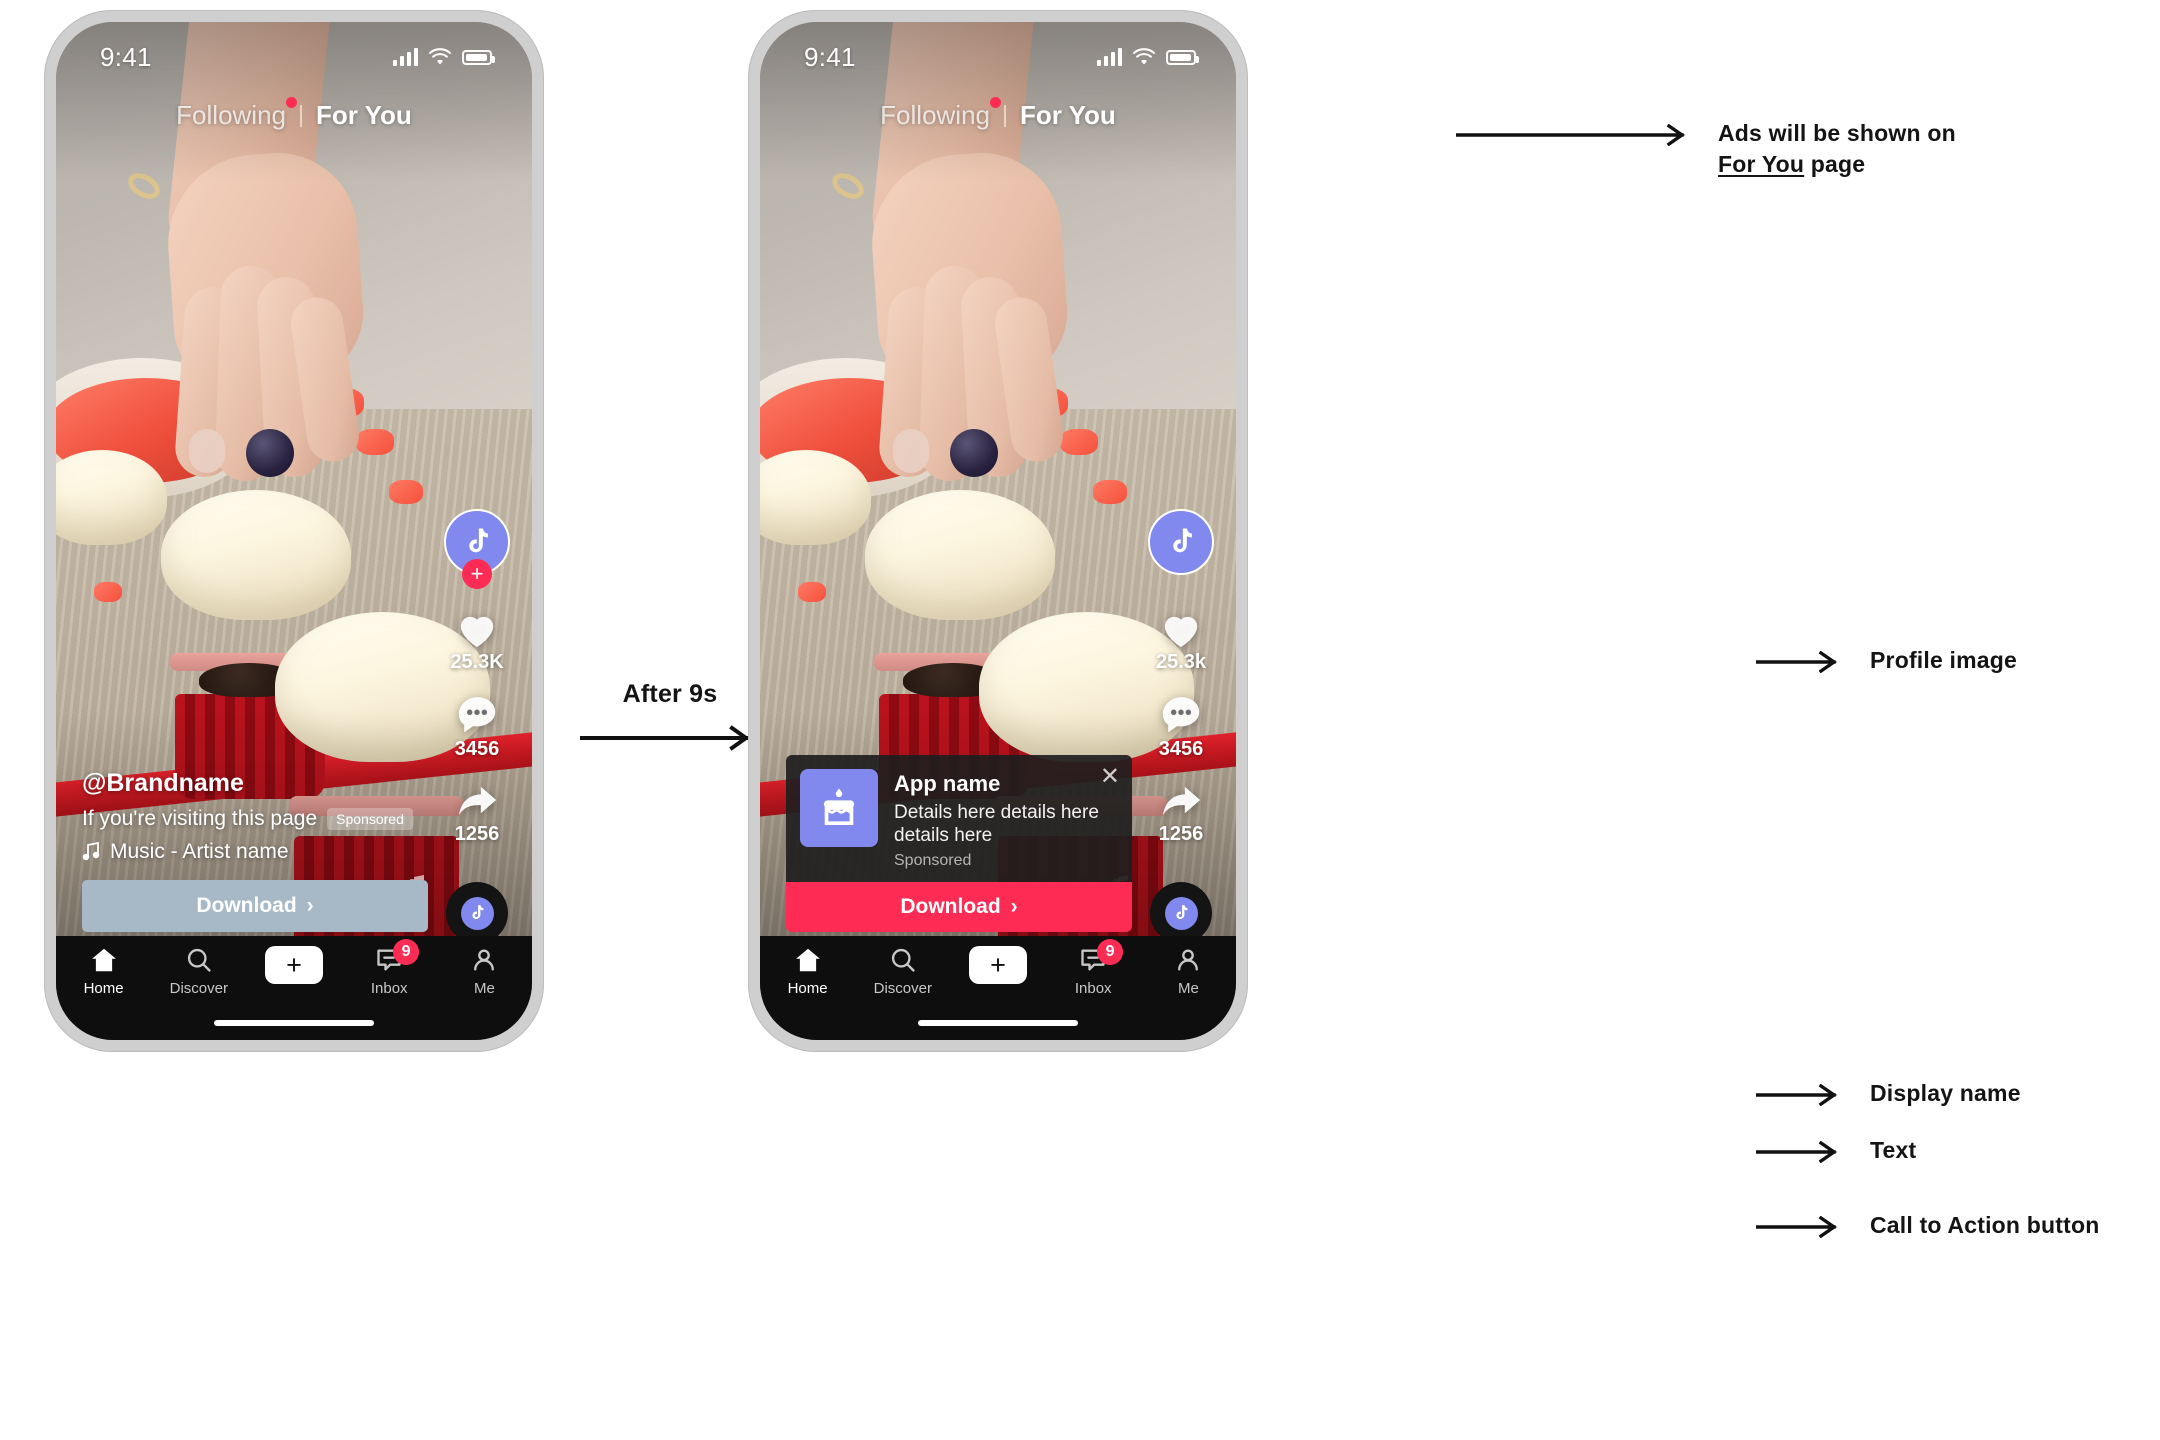 The image size is (2160, 1440). Describe the element at coordinates (91, 851) in the screenshot. I see `music-note-icon` at that location.